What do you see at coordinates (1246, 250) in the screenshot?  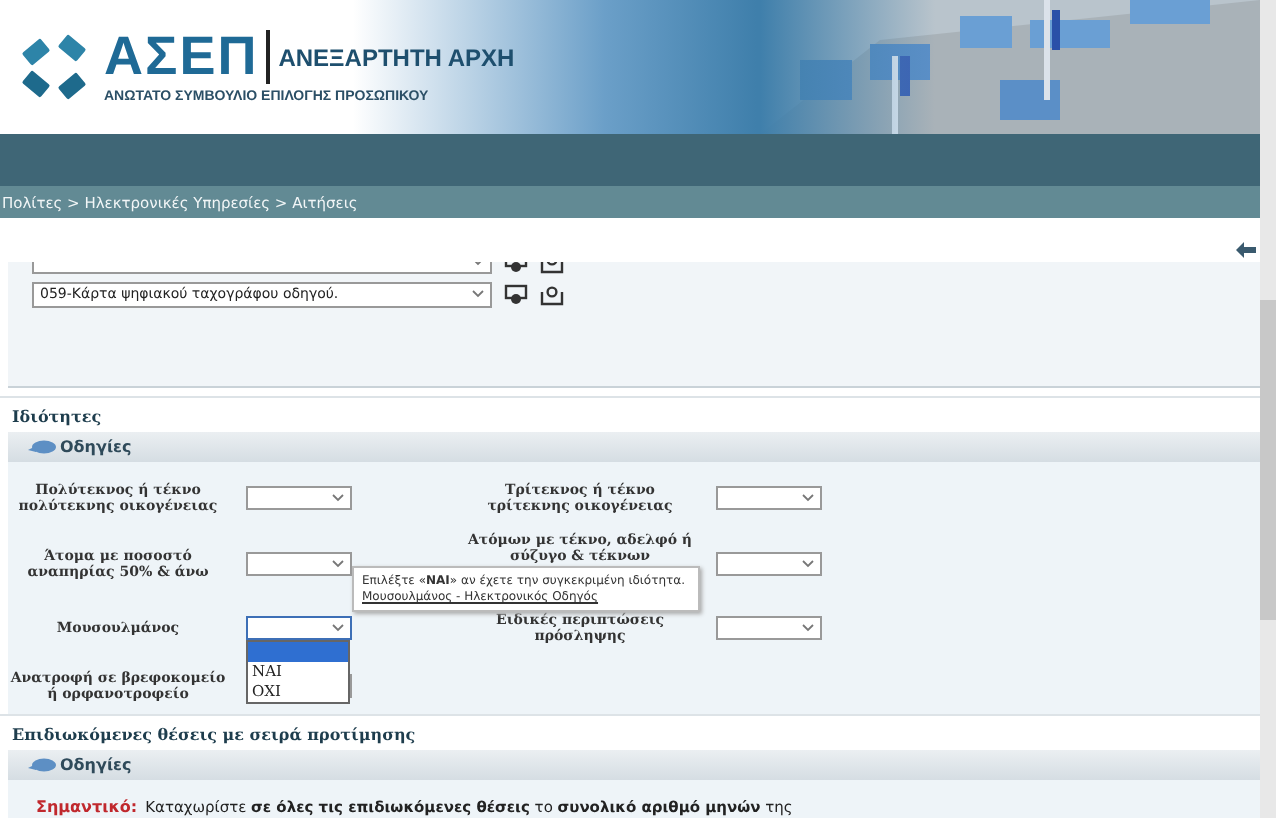 I see `back-arrow-icon` at bounding box center [1246, 250].